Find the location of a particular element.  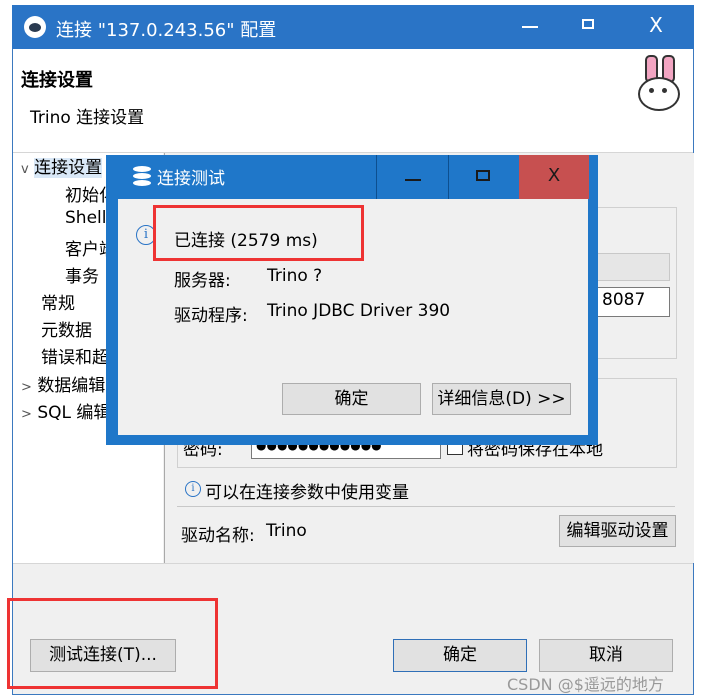

sidebar-item-connection: v 连接设置 is located at coordinates (62, 165).